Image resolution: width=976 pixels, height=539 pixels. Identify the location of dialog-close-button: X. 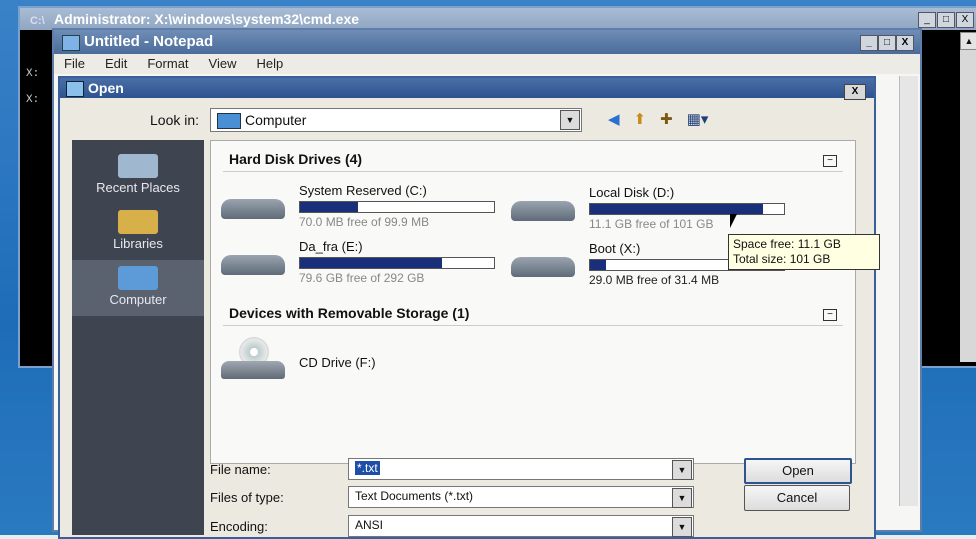
(855, 92).